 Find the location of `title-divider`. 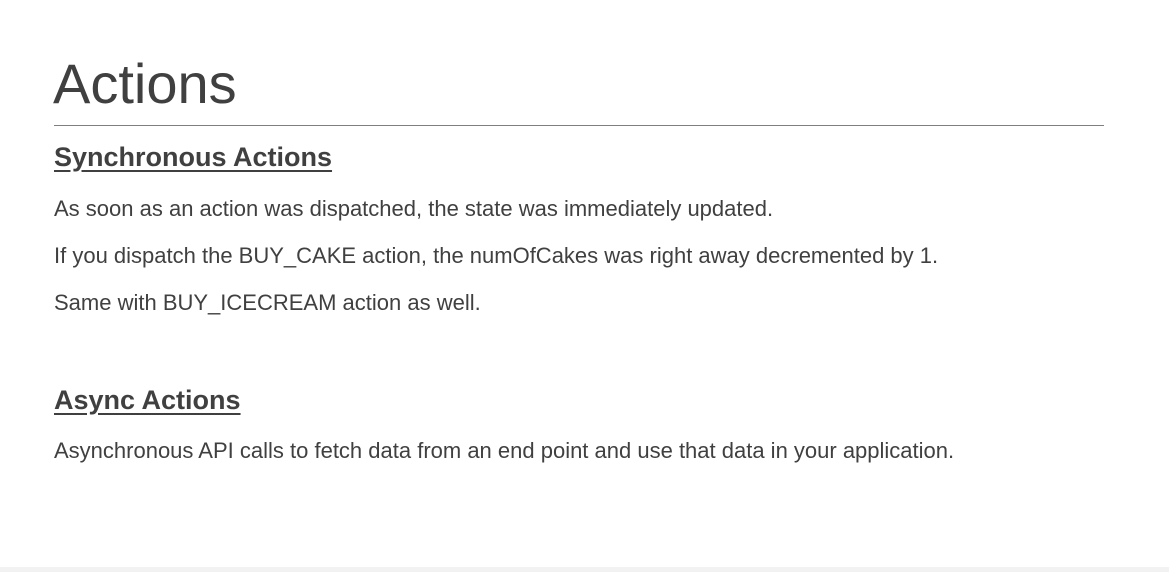

title-divider is located at coordinates (579, 125).